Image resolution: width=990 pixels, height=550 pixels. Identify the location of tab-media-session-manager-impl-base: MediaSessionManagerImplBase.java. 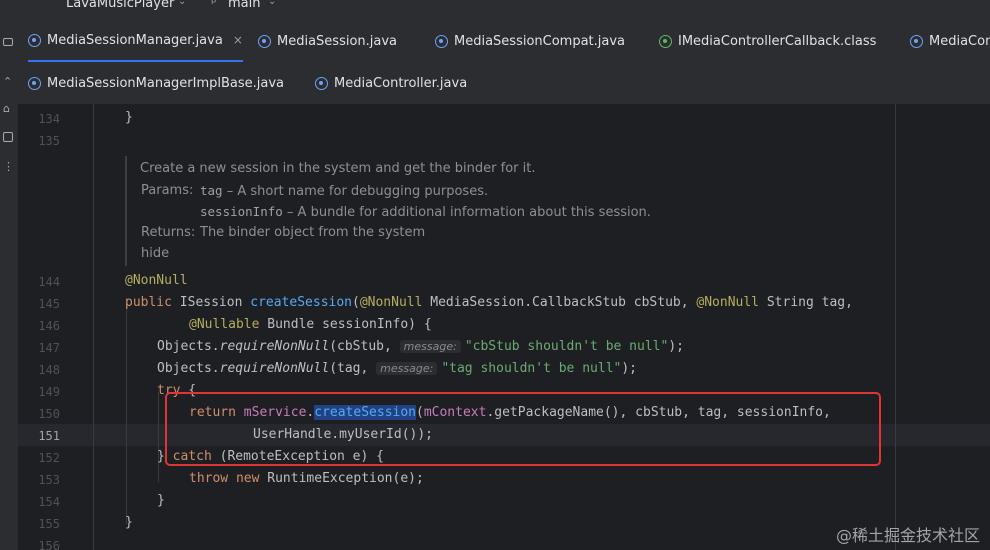
(156, 83).